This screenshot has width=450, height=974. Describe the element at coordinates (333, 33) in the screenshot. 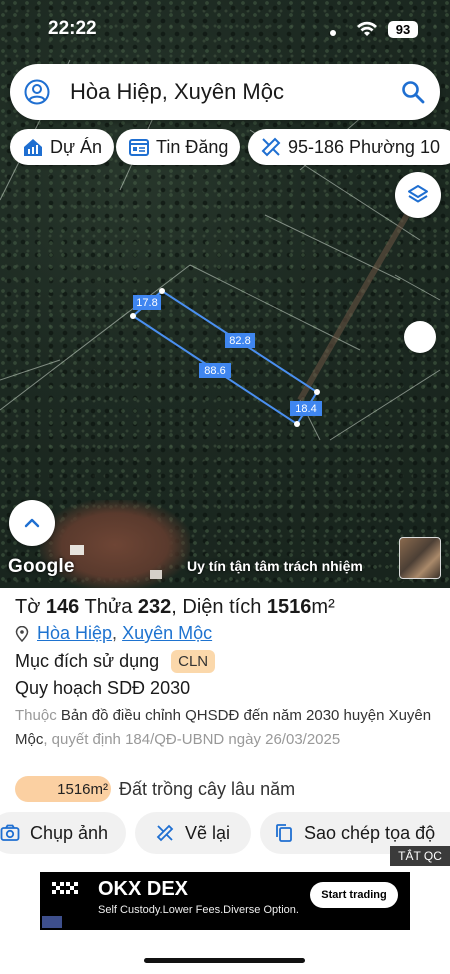

I see `status-dot` at that location.